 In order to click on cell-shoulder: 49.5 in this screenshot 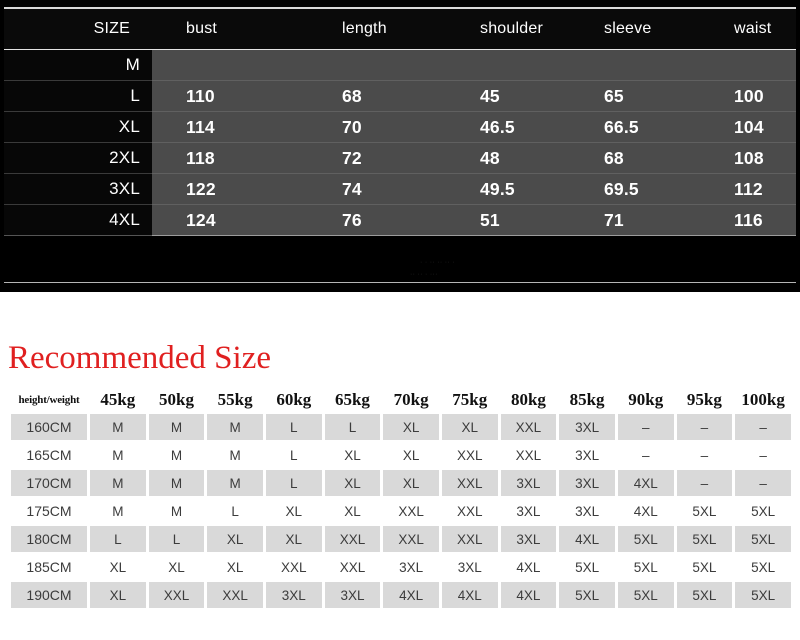, I will do `click(508, 189)`.